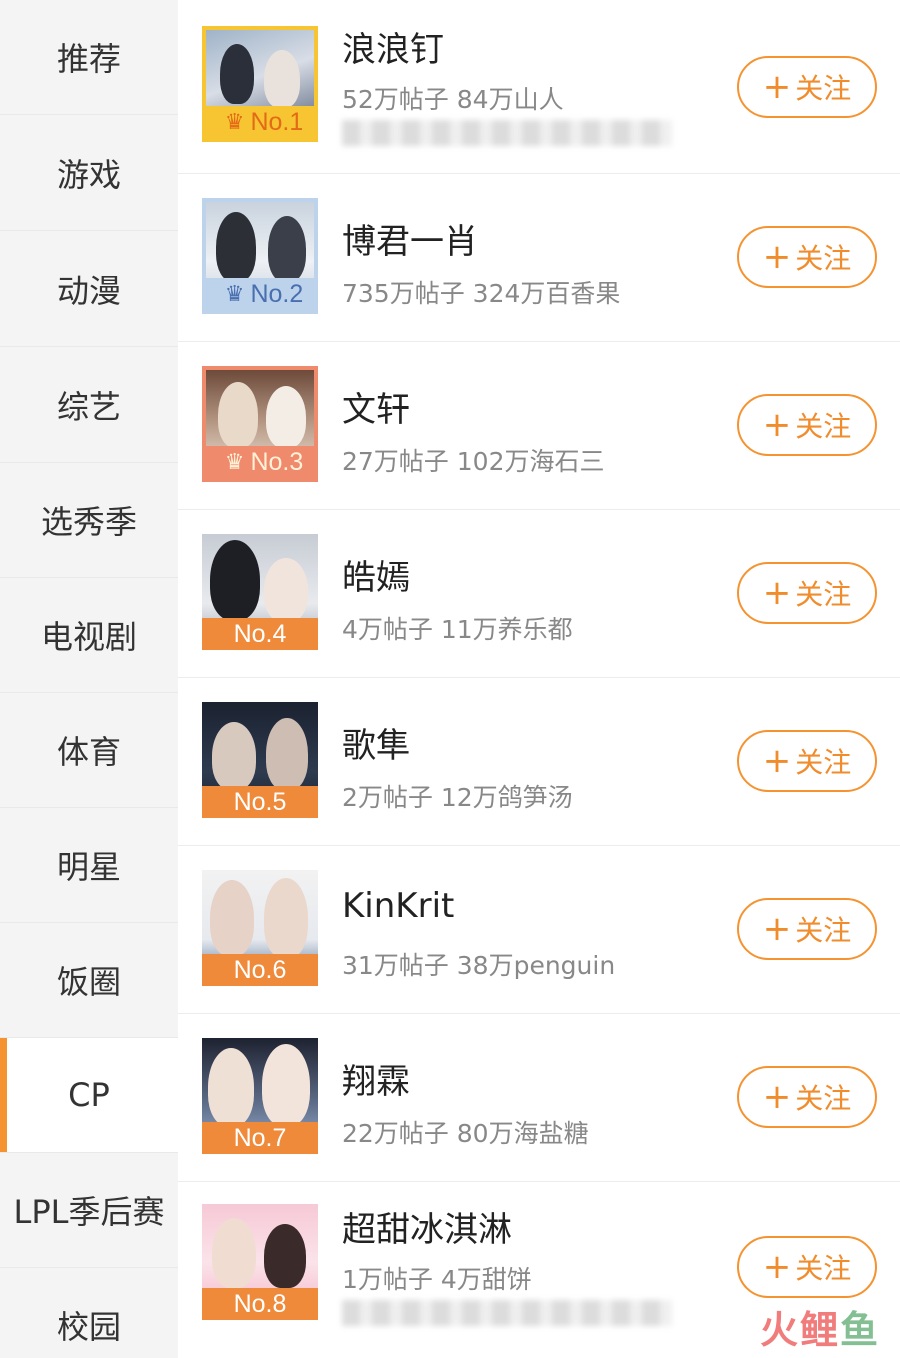 This screenshot has height=1358, width=900. What do you see at coordinates (260, 592) in the screenshot?
I see `cover-image: No.4` at bounding box center [260, 592].